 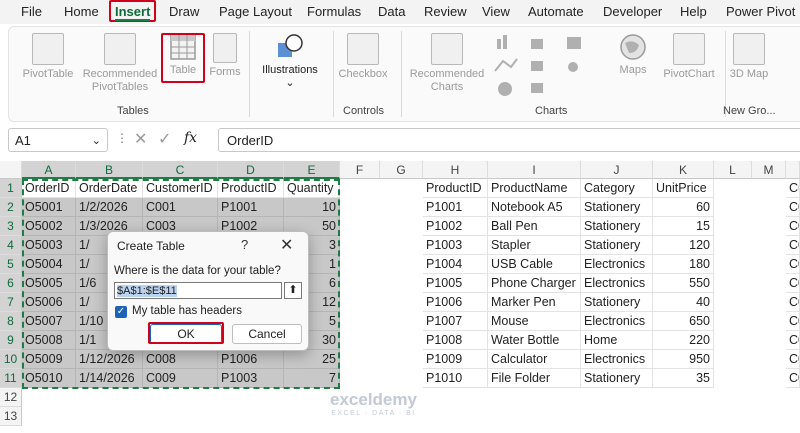 What do you see at coordinates (633, 55) in the screenshot?
I see `maps-button: Maps` at bounding box center [633, 55].